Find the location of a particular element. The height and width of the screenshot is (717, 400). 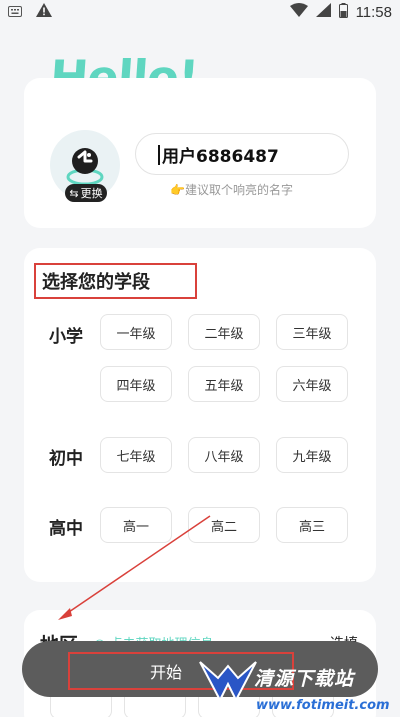

grade-button: 九年级 is located at coordinates (312, 455).